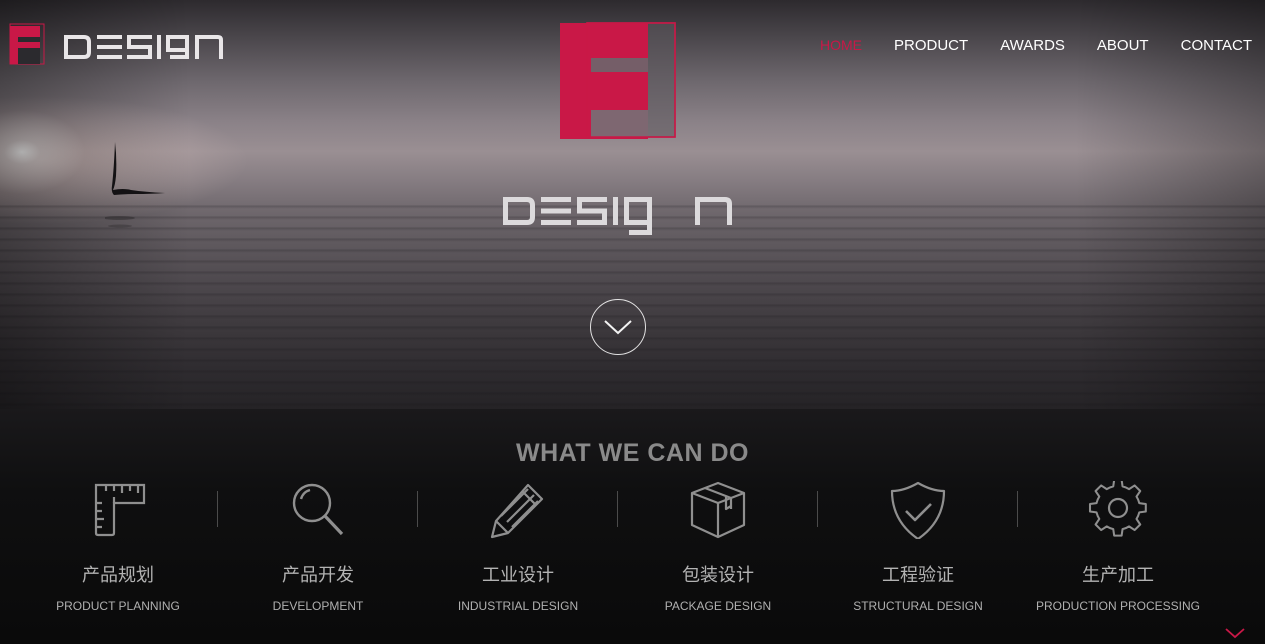 The image size is (1265, 644). What do you see at coordinates (1118, 575) in the screenshot?
I see `service-title-cn: 生产加工` at bounding box center [1118, 575].